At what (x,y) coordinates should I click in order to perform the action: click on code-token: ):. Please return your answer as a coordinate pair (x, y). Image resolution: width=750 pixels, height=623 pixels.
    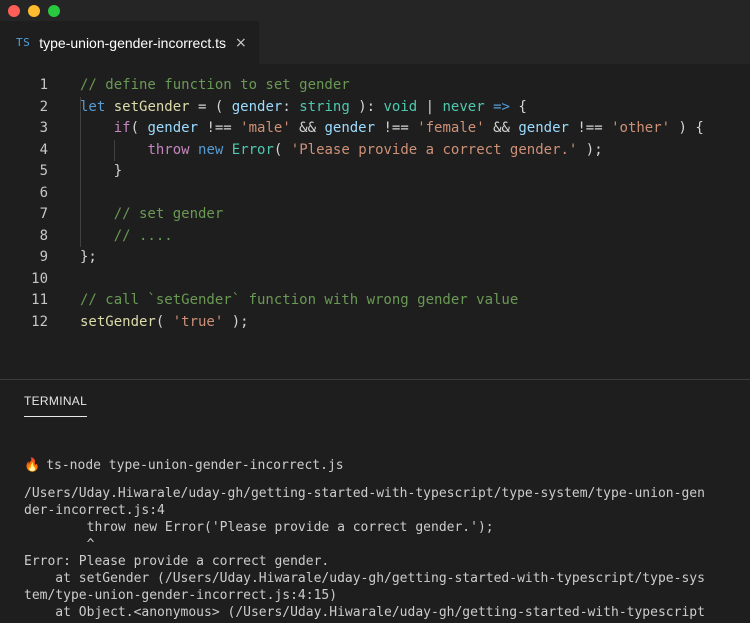
    Looking at the image, I should click on (366, 106).